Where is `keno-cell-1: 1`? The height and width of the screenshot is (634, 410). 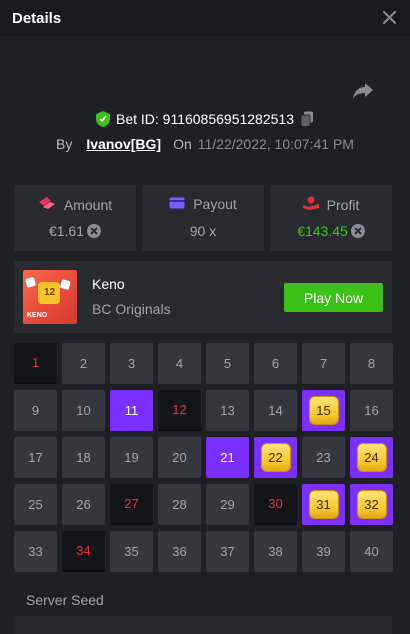 keno-cell-1: 1 is located at coordinates (35, 363).